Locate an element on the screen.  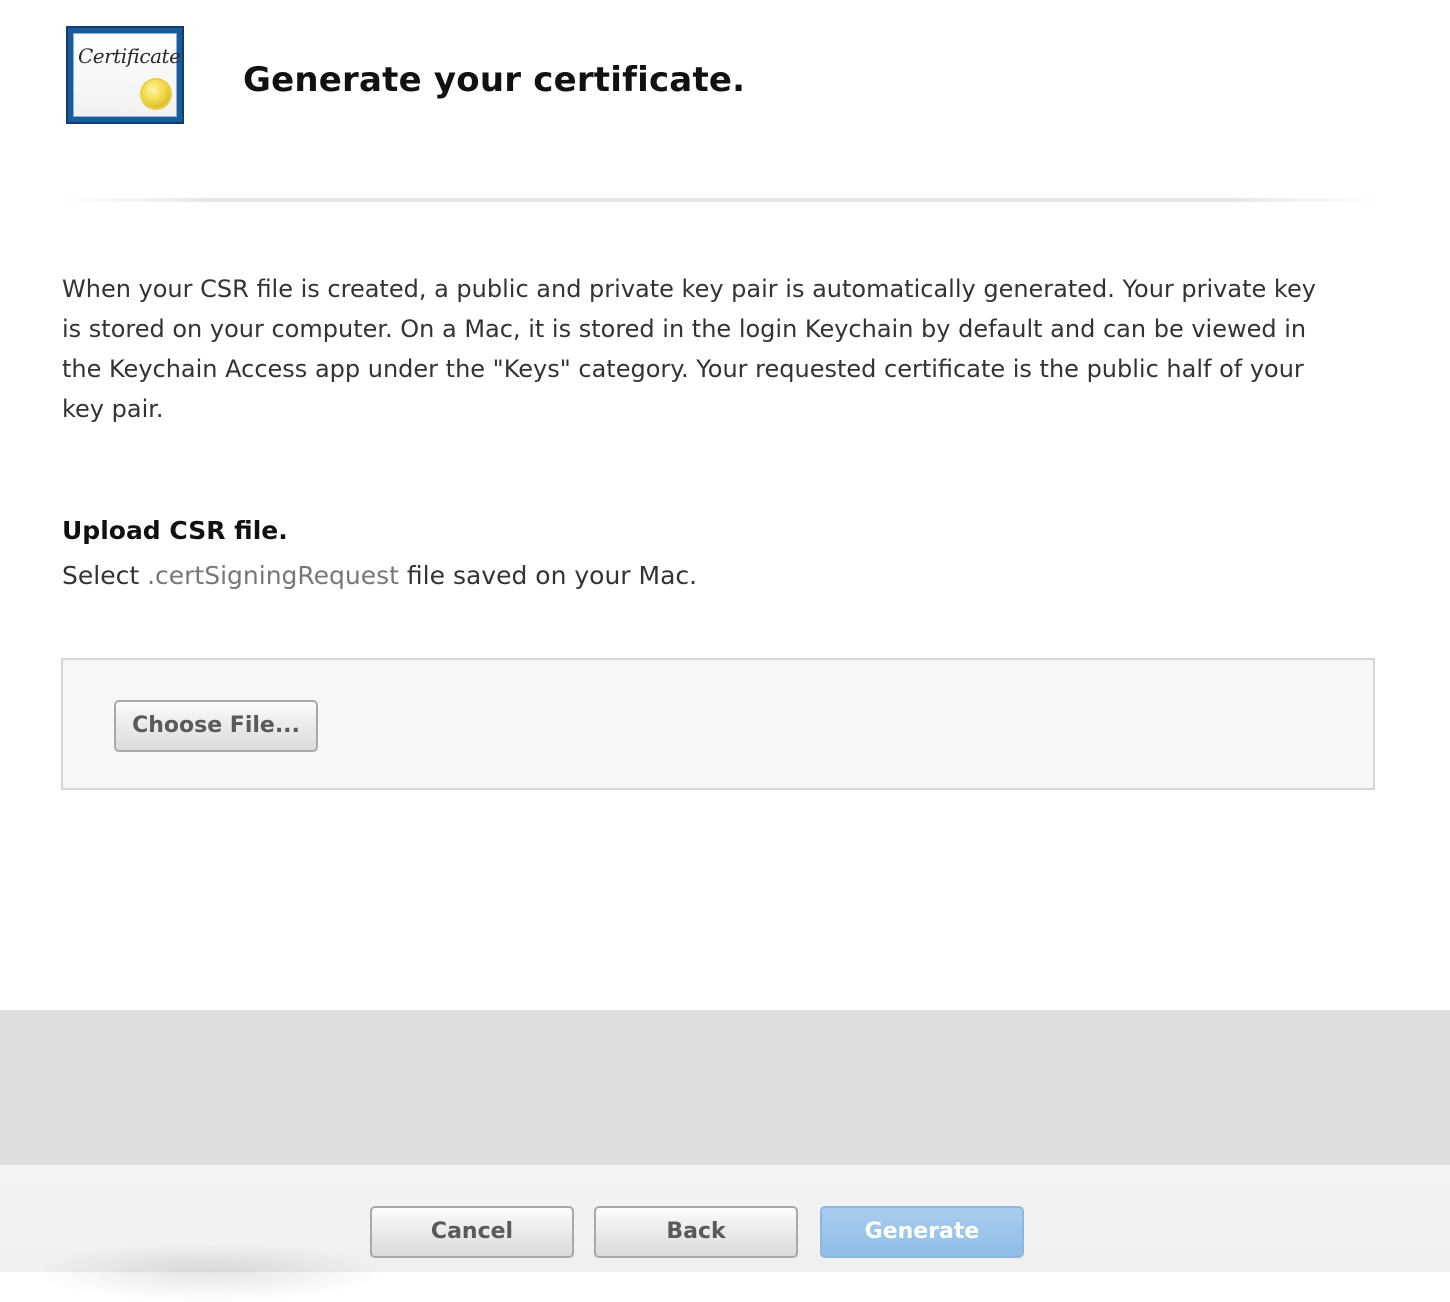
page-title: Generate your certificate. is located at coordinates (494, 80).